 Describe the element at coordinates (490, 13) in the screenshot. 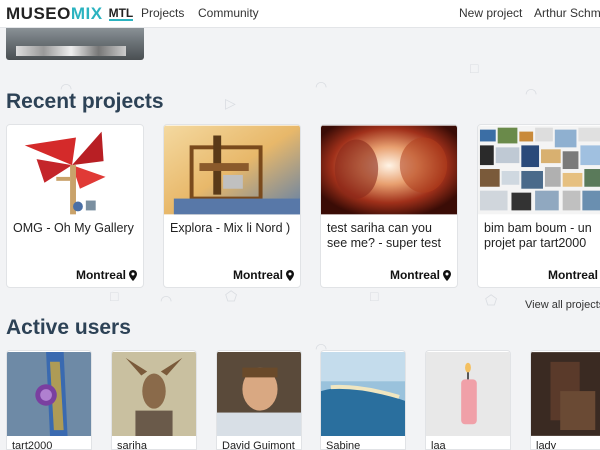

I see `nav-link-new-project: New project` at that location.